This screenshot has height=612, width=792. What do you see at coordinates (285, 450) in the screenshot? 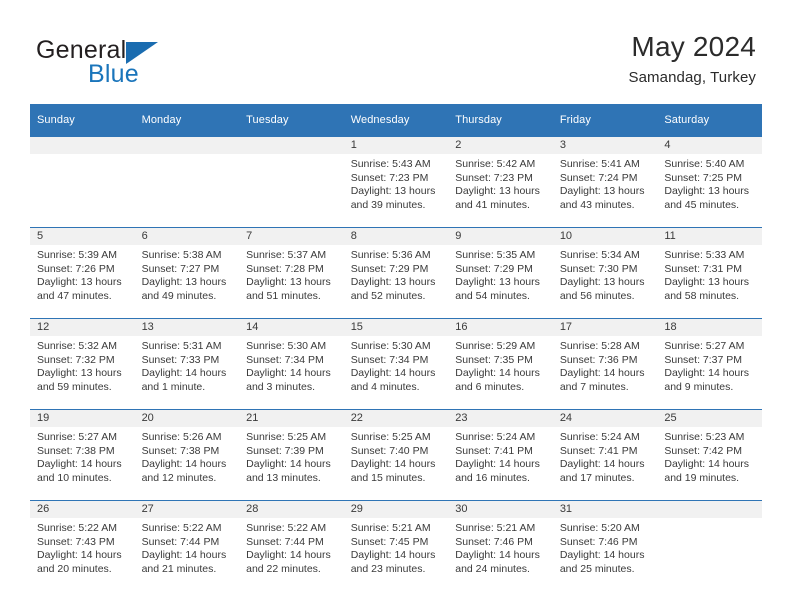
I see `sunset-text: Sunset: 7:39 PM` at bounding box center [285, 450].